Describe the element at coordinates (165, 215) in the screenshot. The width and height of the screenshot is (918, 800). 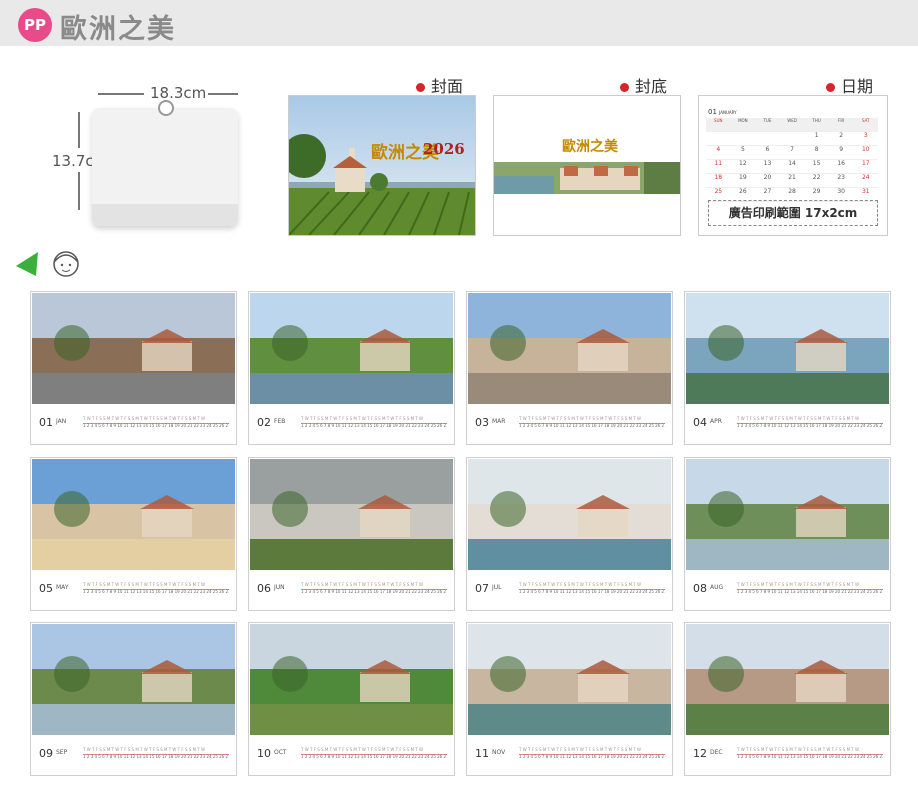
I see `calendar-base` at that location.